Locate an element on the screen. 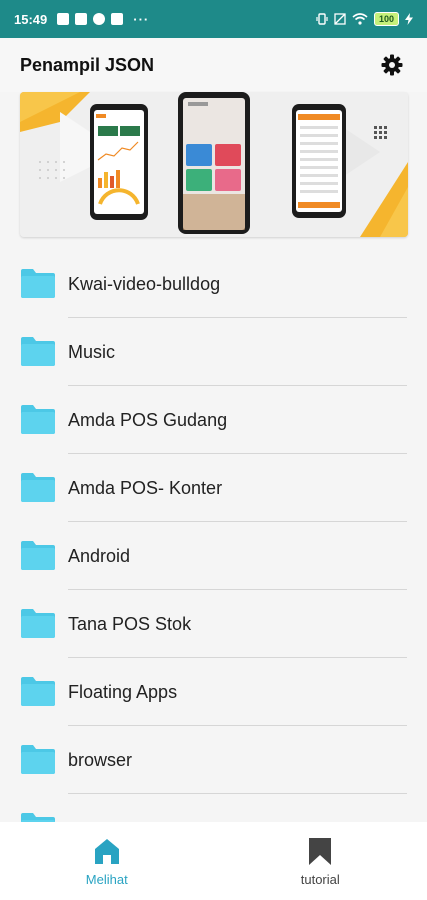 The height and width of the screenshot is (900, 427). list-item: Amda POS Gudang is located at coordinates (213, 420).